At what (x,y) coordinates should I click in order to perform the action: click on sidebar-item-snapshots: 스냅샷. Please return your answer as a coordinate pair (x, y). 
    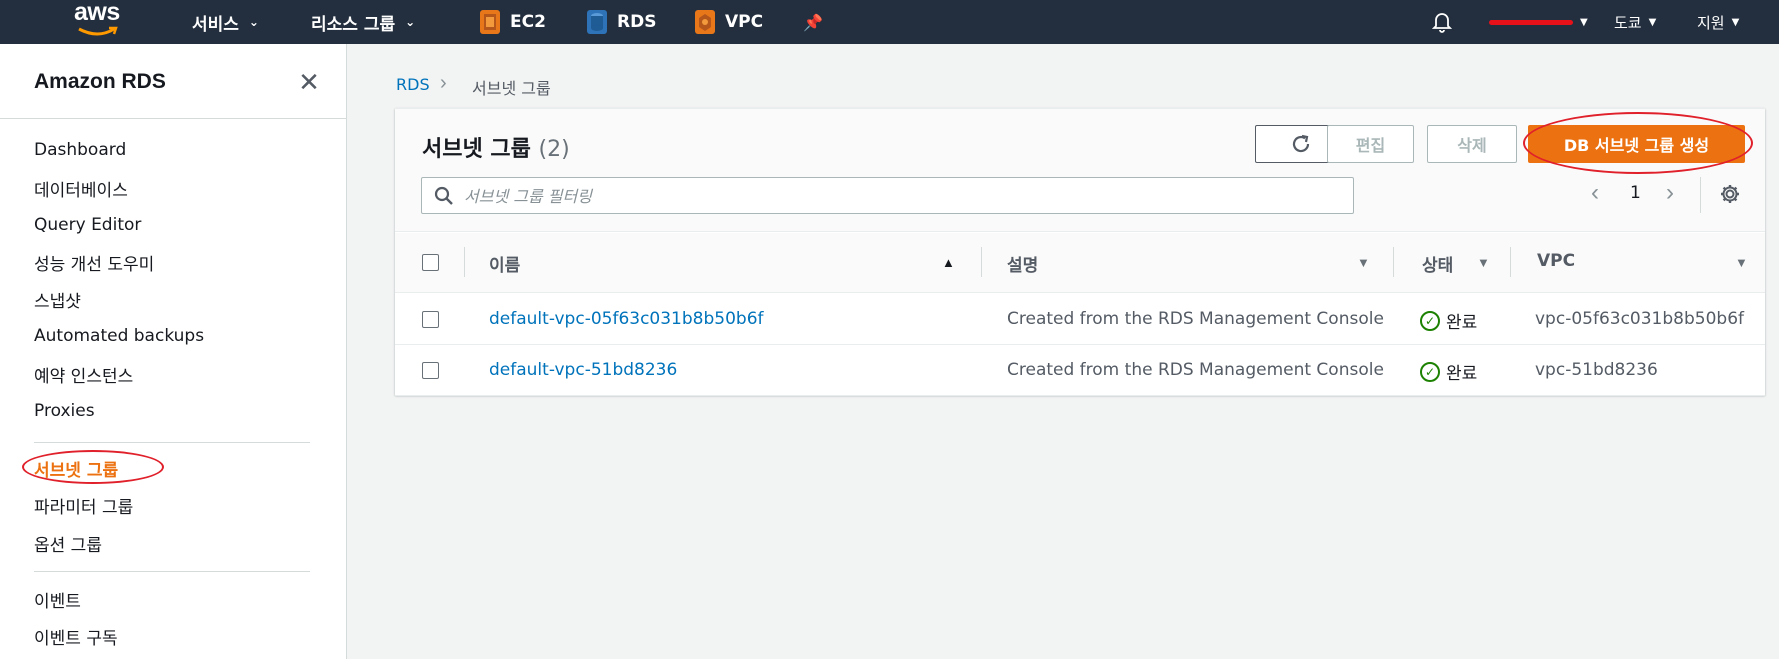
    Looking at the image, I should click on (57, 299).